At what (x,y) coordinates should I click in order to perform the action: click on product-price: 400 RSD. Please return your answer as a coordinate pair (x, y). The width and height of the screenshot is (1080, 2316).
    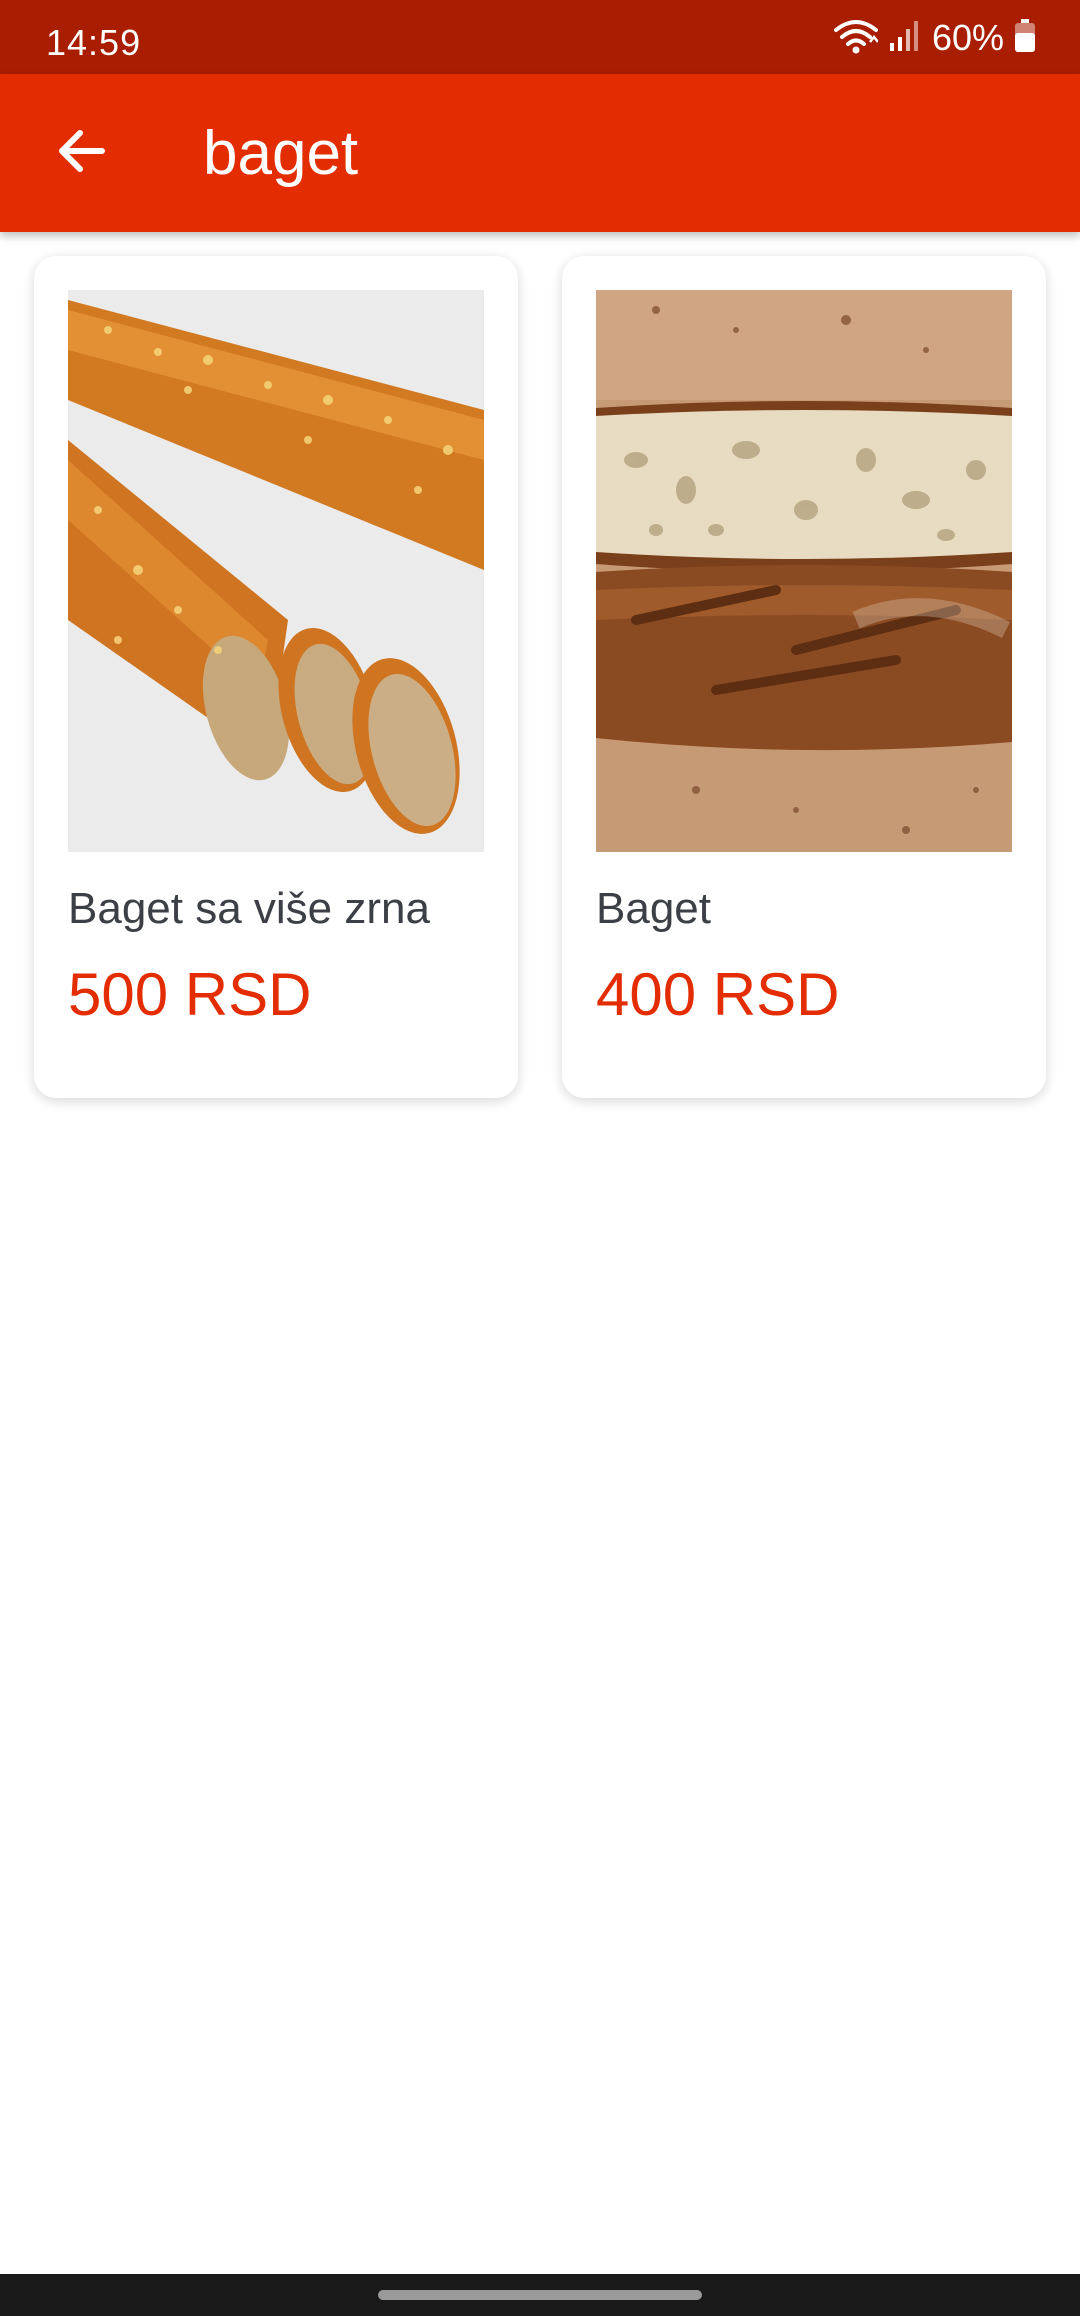
    Looking at the image, I should click on (718, 994).